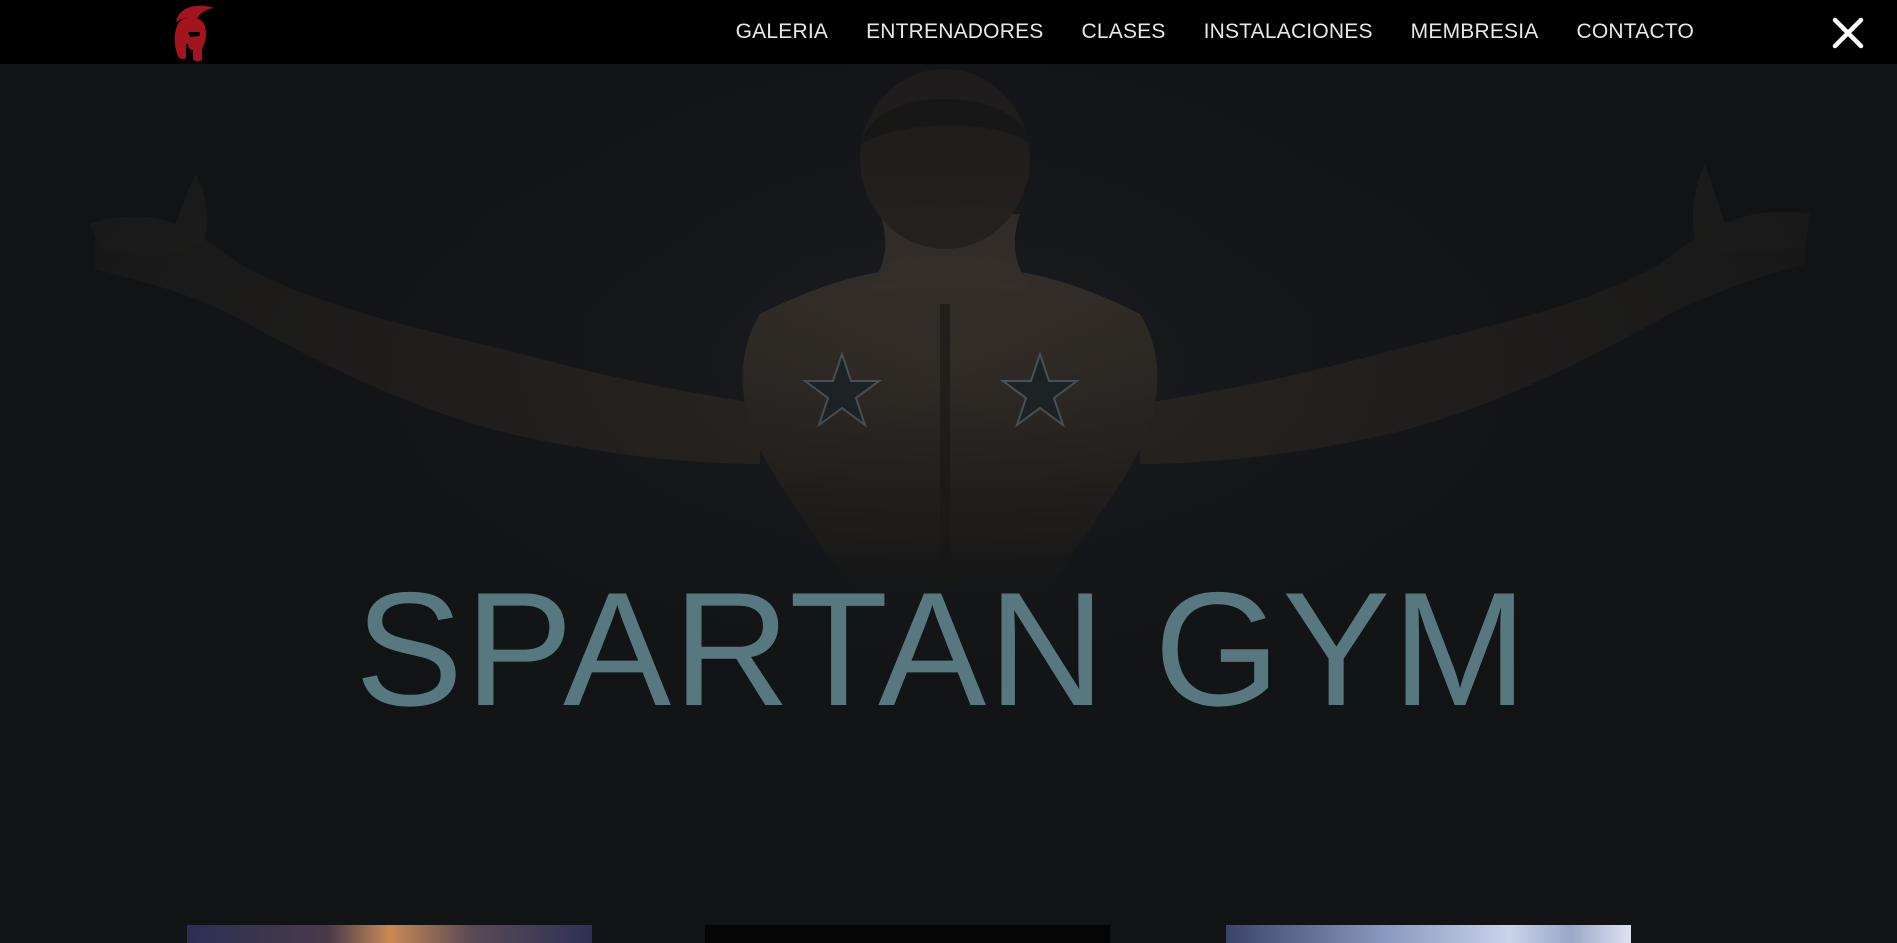  What do you see at coordinates (1475, 32) in the screenshot?
I see `nav-membresia: MEMBRESIA` at bounding box center [1475, 32].